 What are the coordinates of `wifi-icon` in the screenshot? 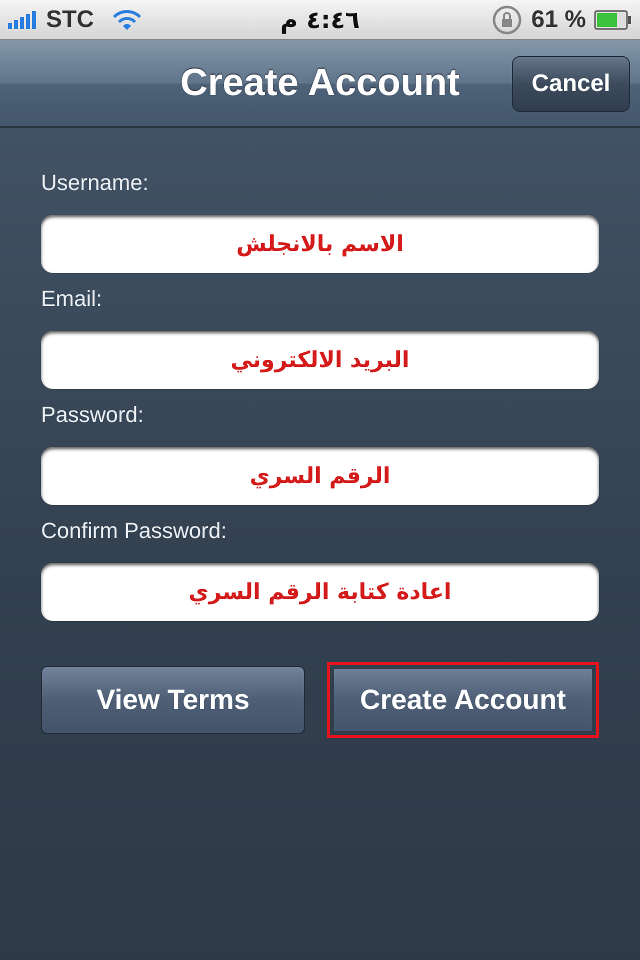 It's located at (127, 19).